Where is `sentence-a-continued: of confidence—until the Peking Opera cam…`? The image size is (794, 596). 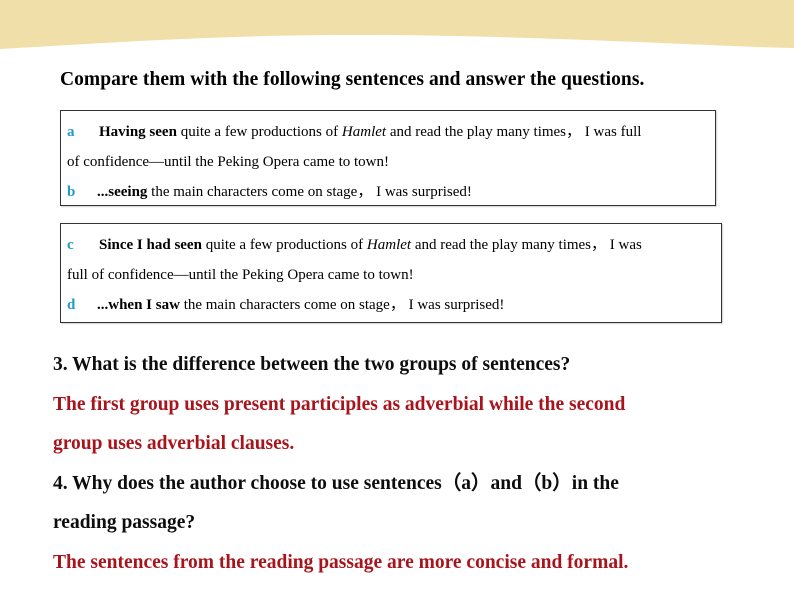
sentence-a-continued: of confidence—until the Peking Opera cam… is located at coordinates (228, 162).